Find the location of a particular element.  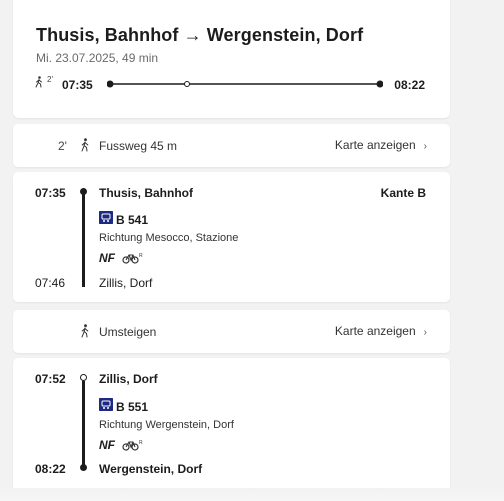

leg2-arrival-stop: Wergenstein, Dorf is located at coordinates (151, 469).